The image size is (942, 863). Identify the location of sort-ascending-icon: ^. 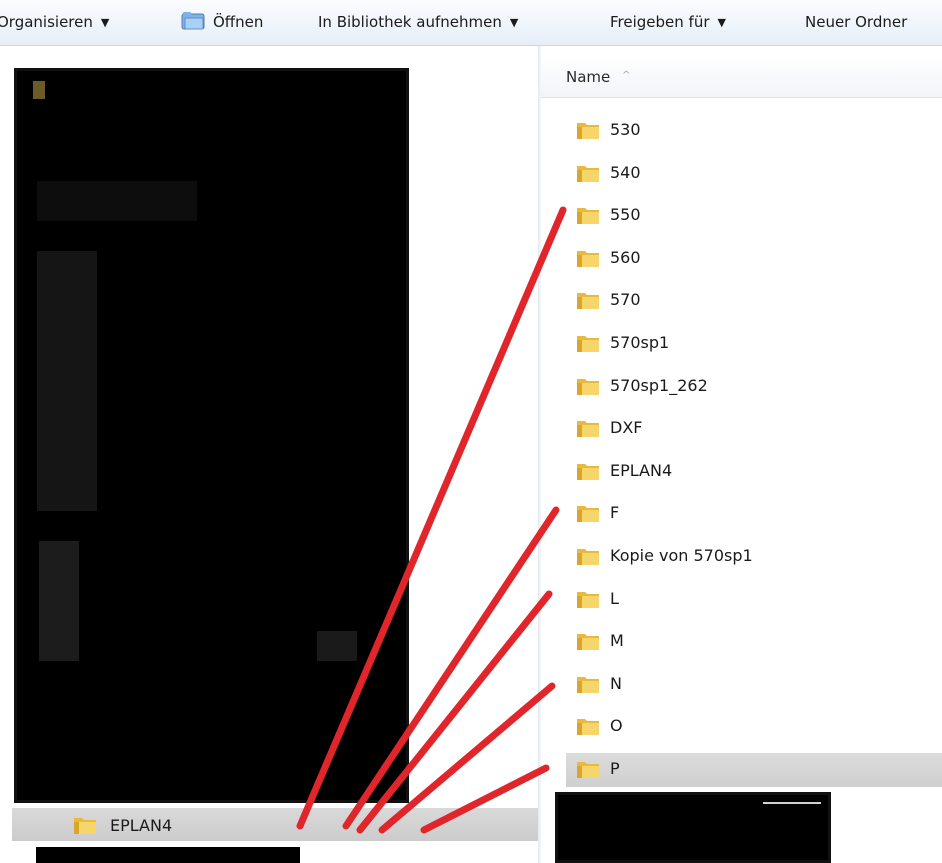
(626, 75).